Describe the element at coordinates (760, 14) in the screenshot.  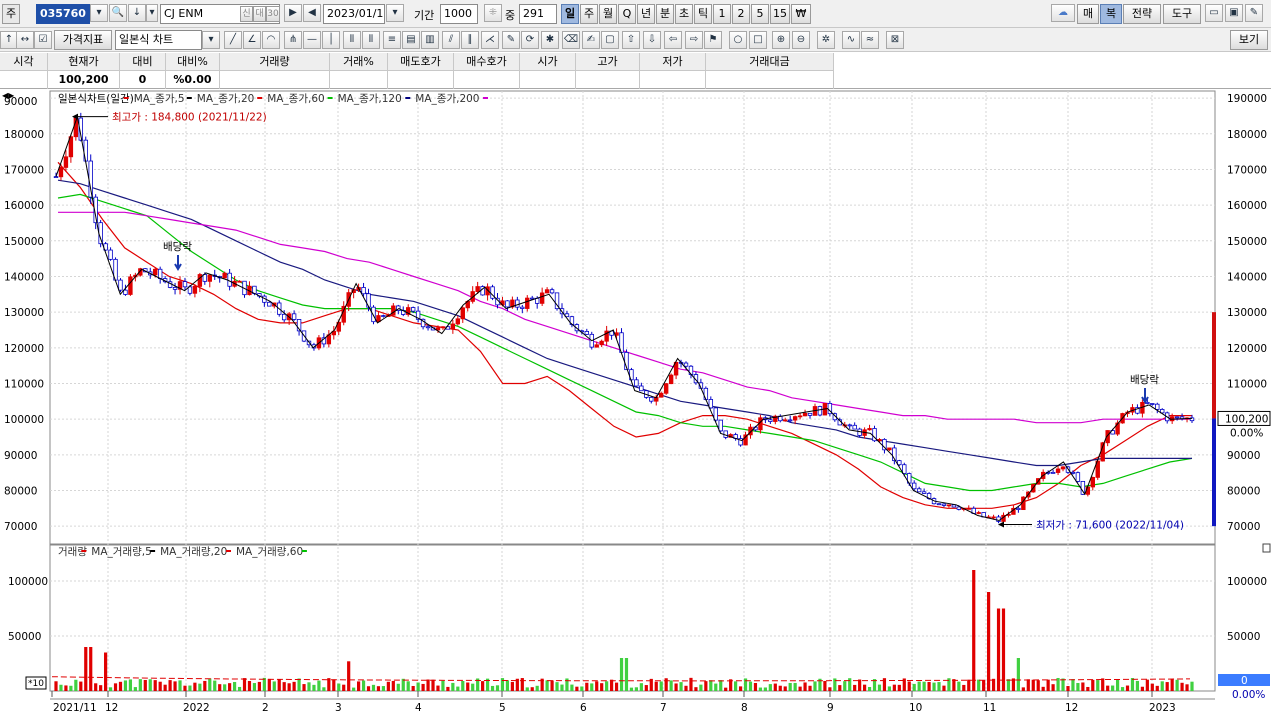
I see `timeframe-5: 5` at that location.